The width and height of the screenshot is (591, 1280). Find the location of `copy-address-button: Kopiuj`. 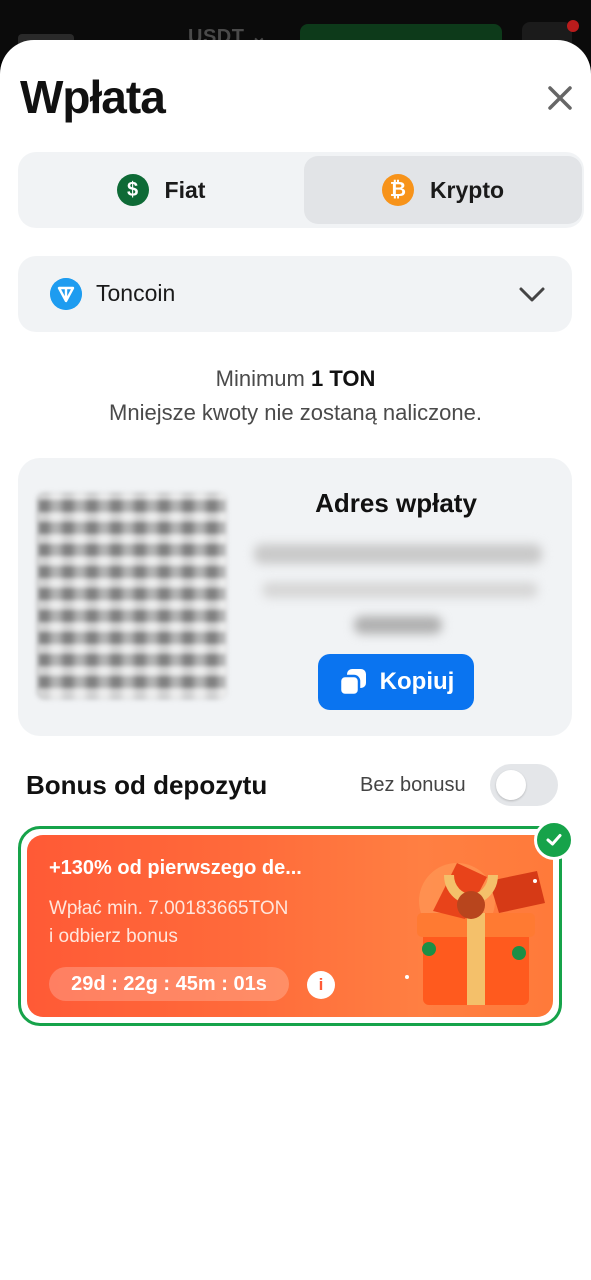

copy-address-button: Kopiuj is located at coordinates (396, 682).